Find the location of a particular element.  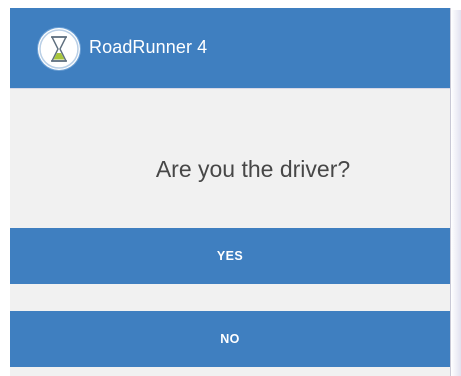

app-title: RoadRunner 4 is located at coordinates (148, 47).